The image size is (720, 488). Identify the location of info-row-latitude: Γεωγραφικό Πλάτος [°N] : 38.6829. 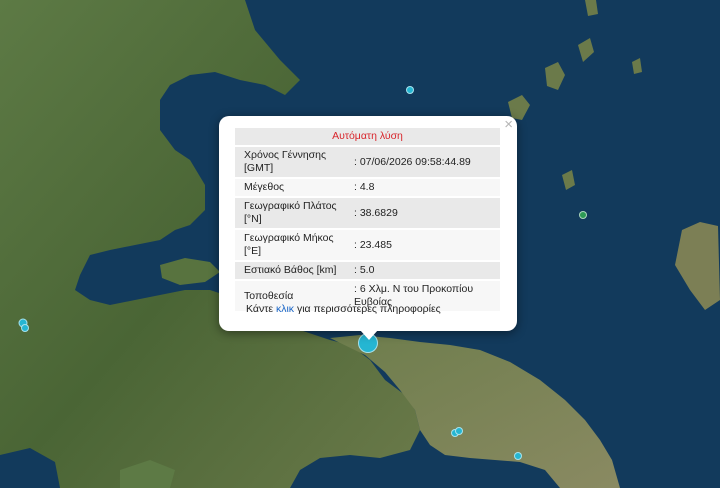
(367, 213).